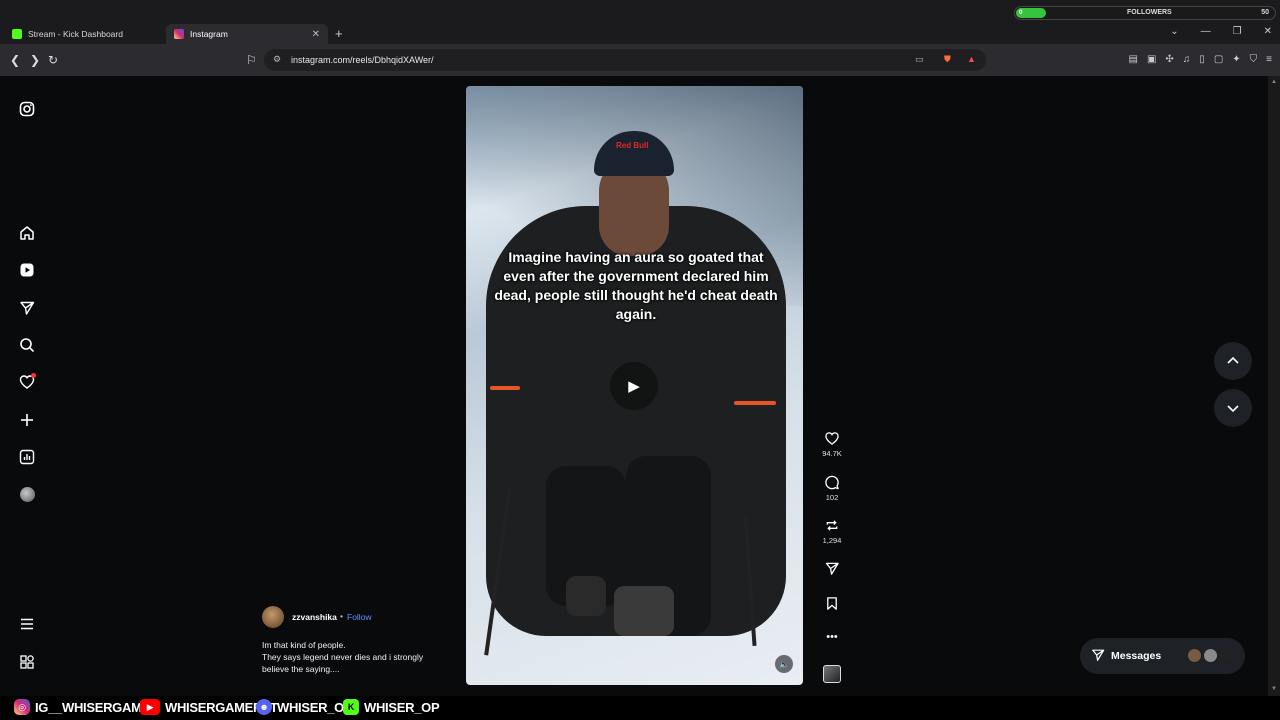 The height and width of the screenshot is (720, 1280). What do you see at coordinates (304, 645) in the screenshot?
I see `caption-line: Im that kind of people.` at bounding box center [304, 645].